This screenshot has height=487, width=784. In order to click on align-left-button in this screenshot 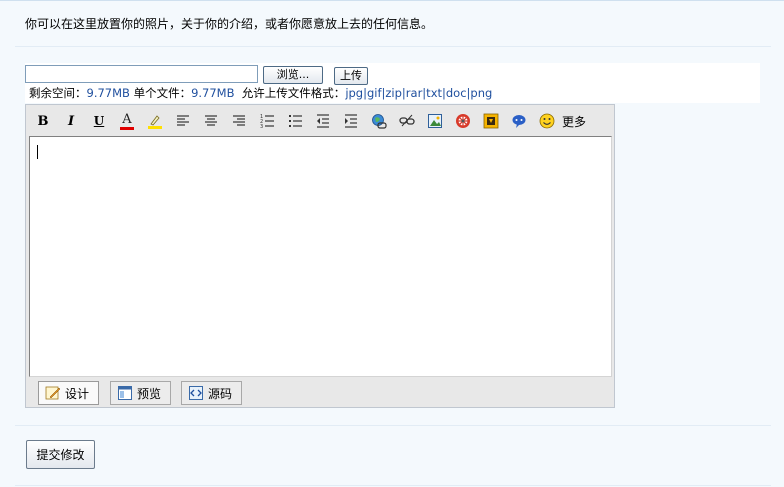, I will do `click(183, 121)`.